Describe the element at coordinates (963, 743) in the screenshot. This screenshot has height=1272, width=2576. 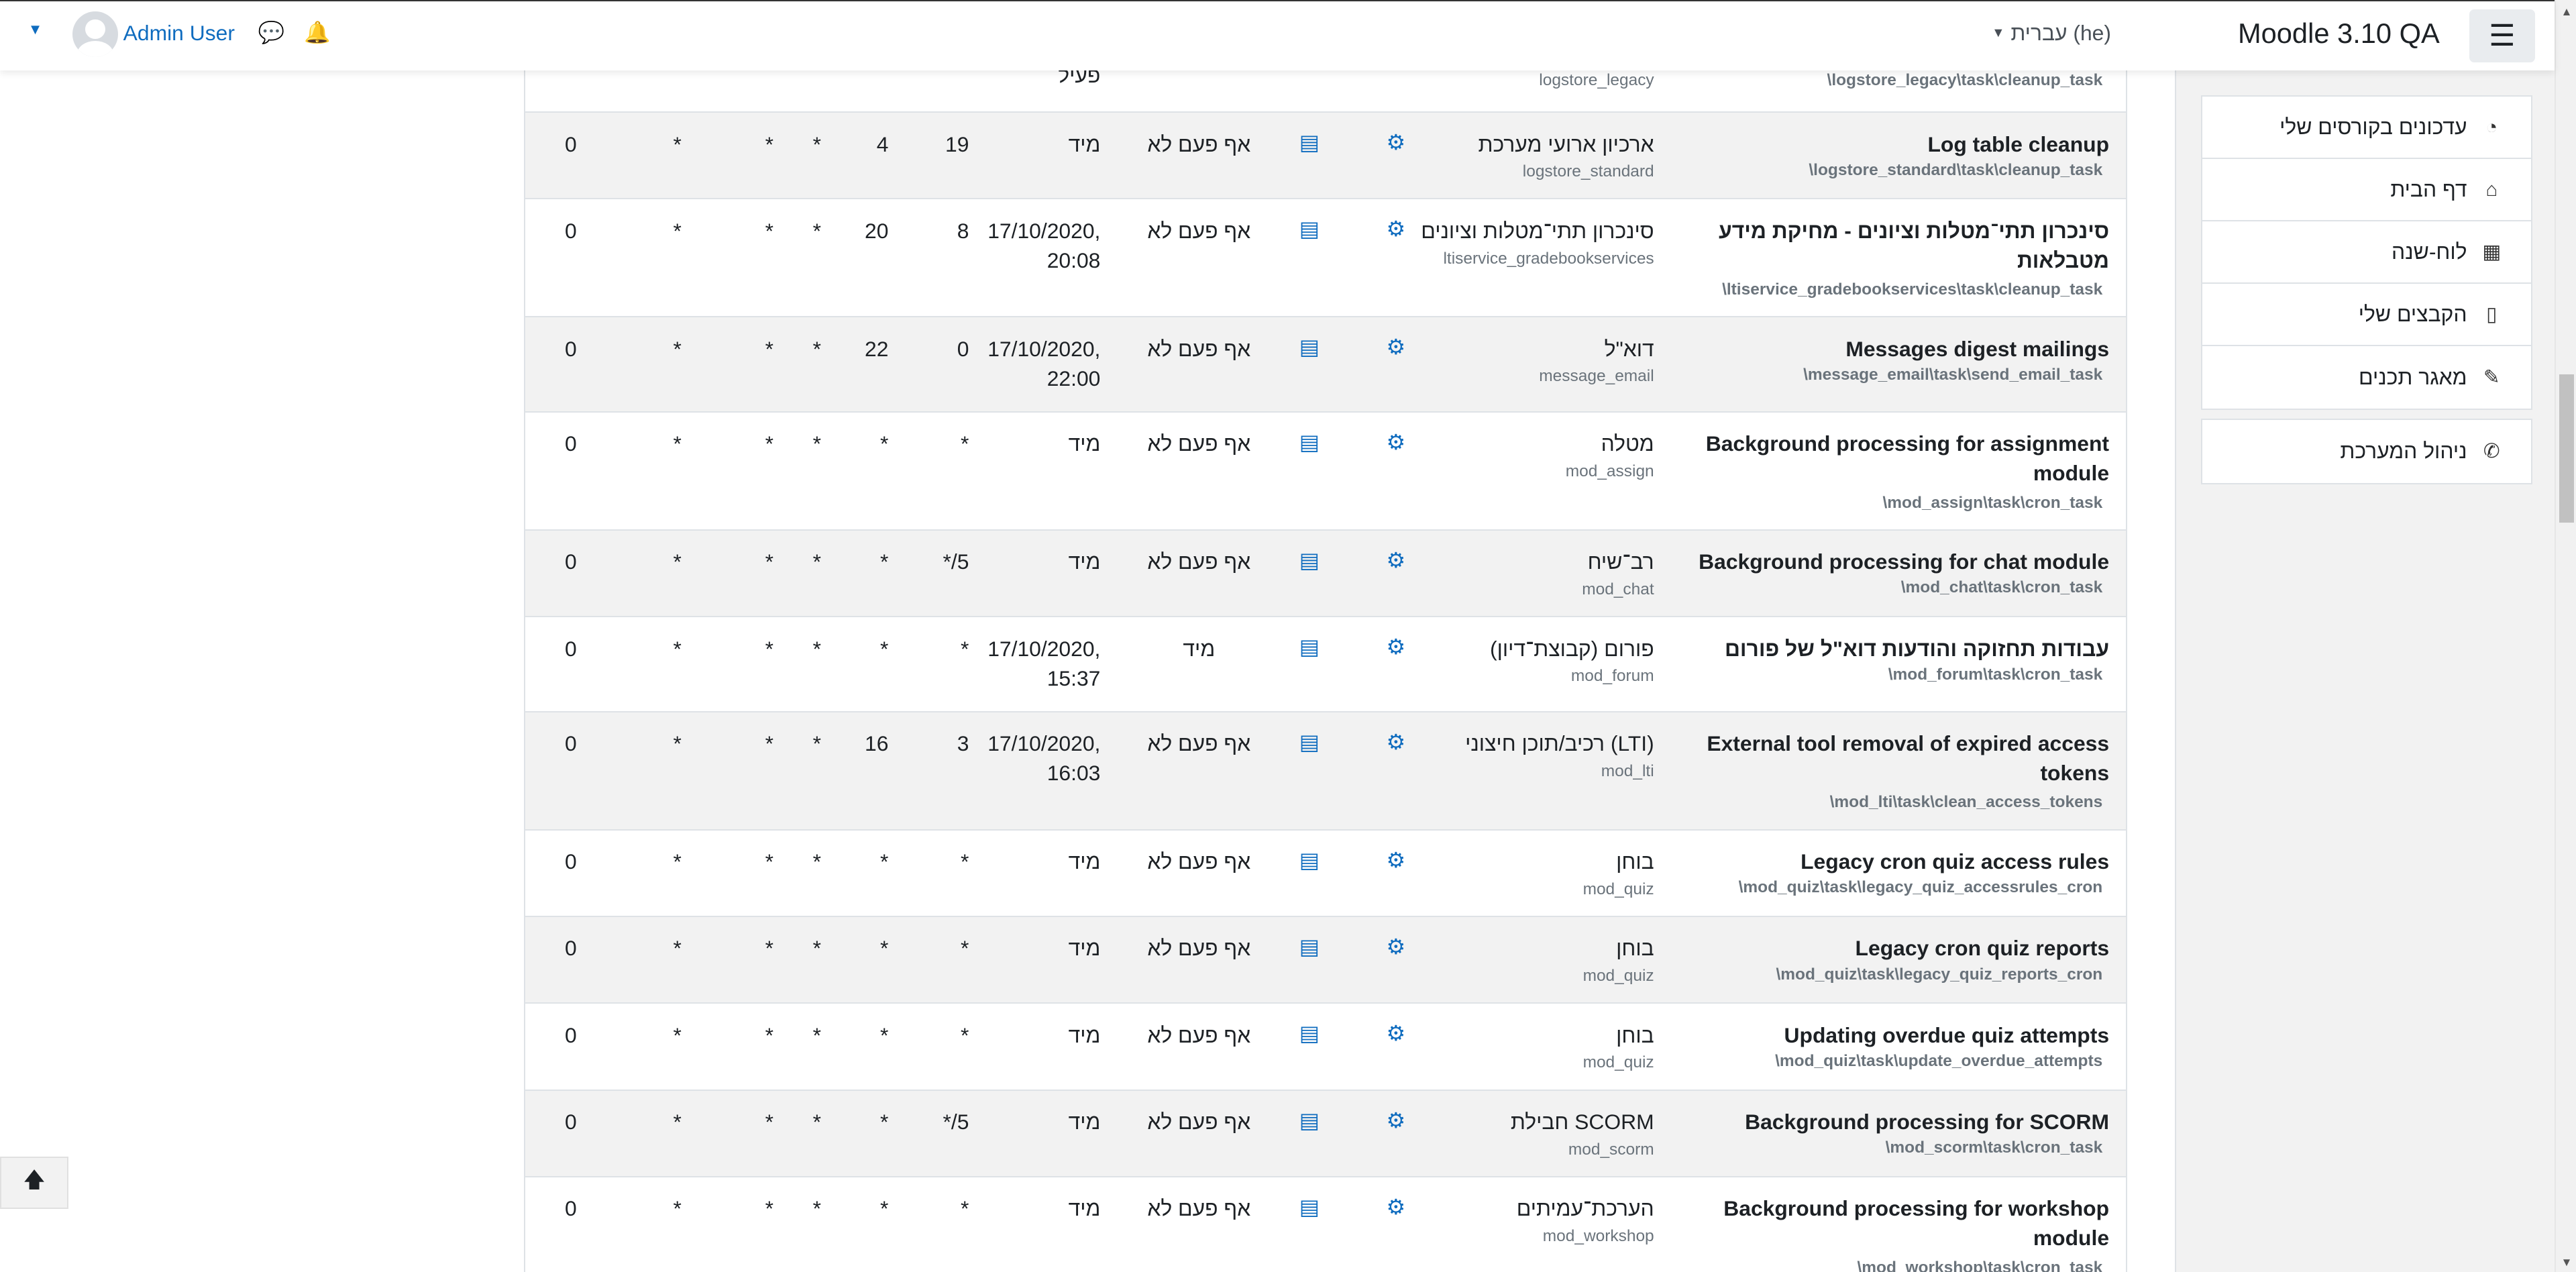
I see `minute-value: 3` at that location.